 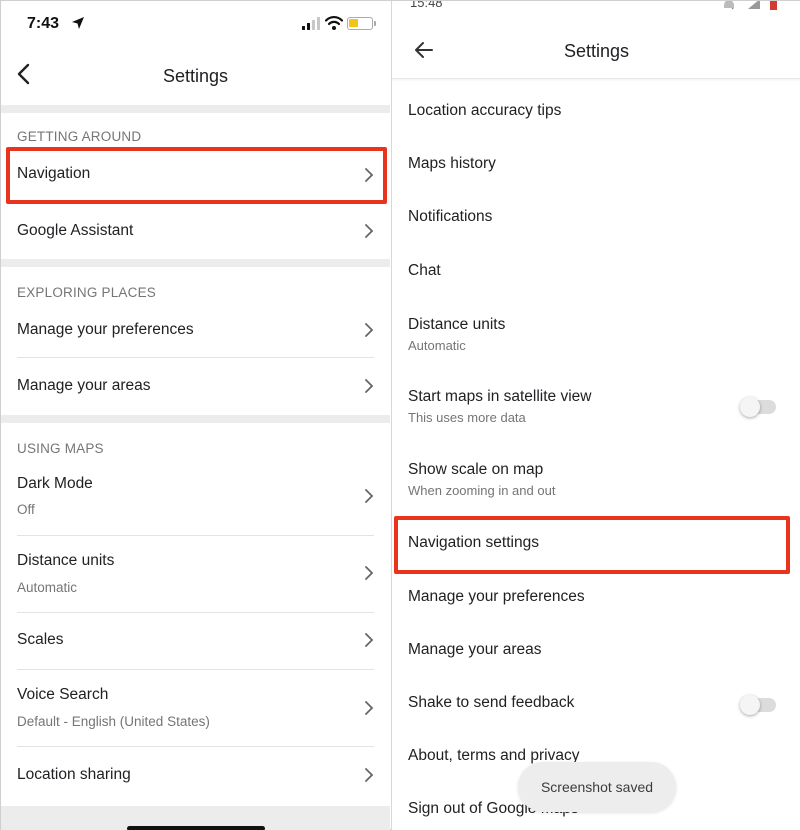 I want to click on settings-row-shake-feedback: Shake to send feedback, so click(x=596, y=702).